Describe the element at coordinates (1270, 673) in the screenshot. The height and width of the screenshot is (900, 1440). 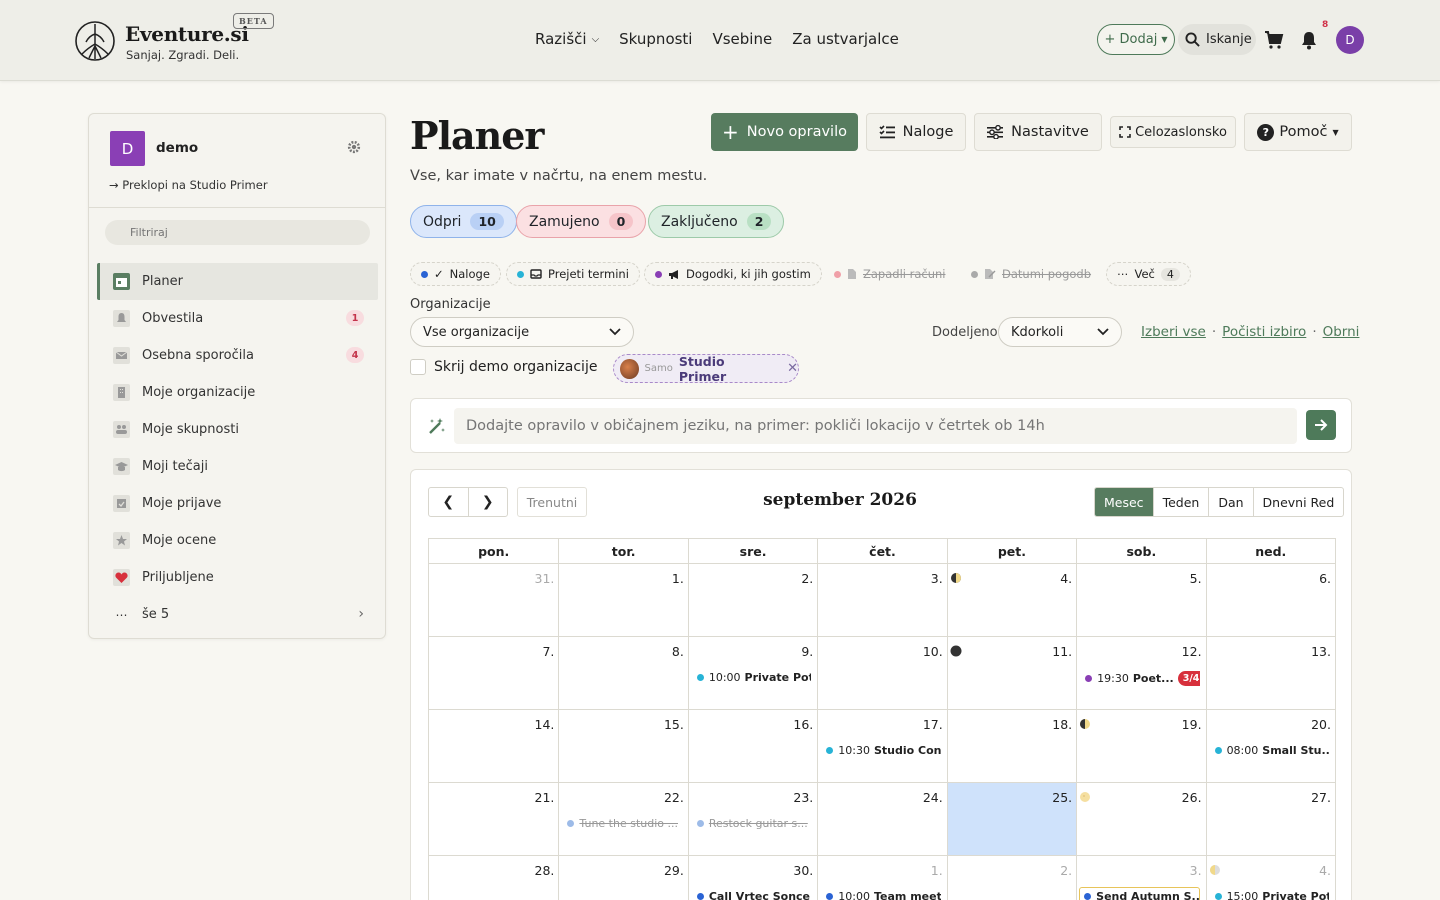
I see `calendar-day: 13.` at that location.